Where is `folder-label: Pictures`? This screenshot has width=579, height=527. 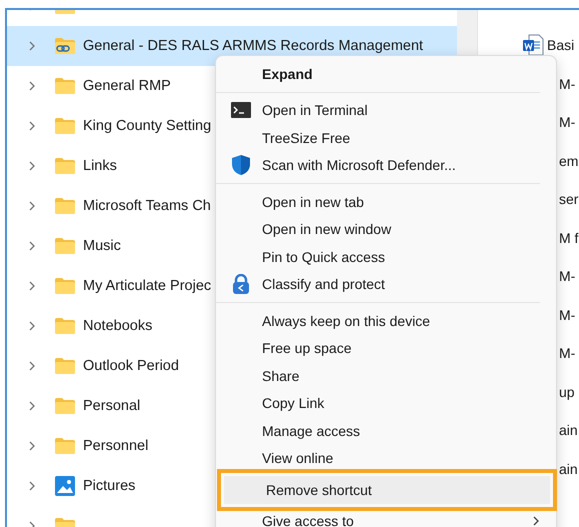 folder-label: Pictures is located at coordinates (109, 486).